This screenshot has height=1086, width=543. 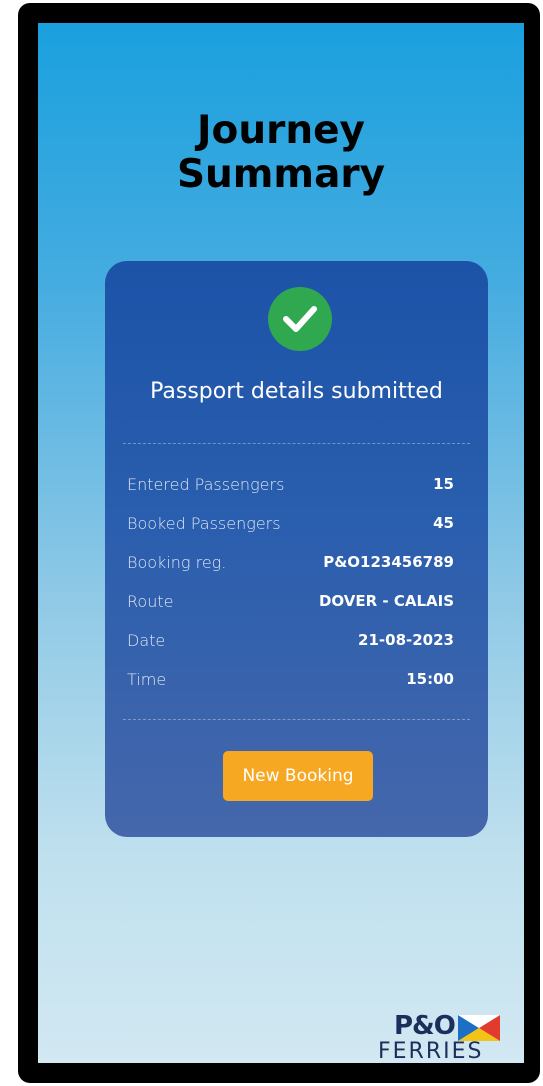 What do you see at coordinates (290, 650) in the screenshot?
I see `detail-row-date: Date 21-08-2023` at bounding box center [290, 650].